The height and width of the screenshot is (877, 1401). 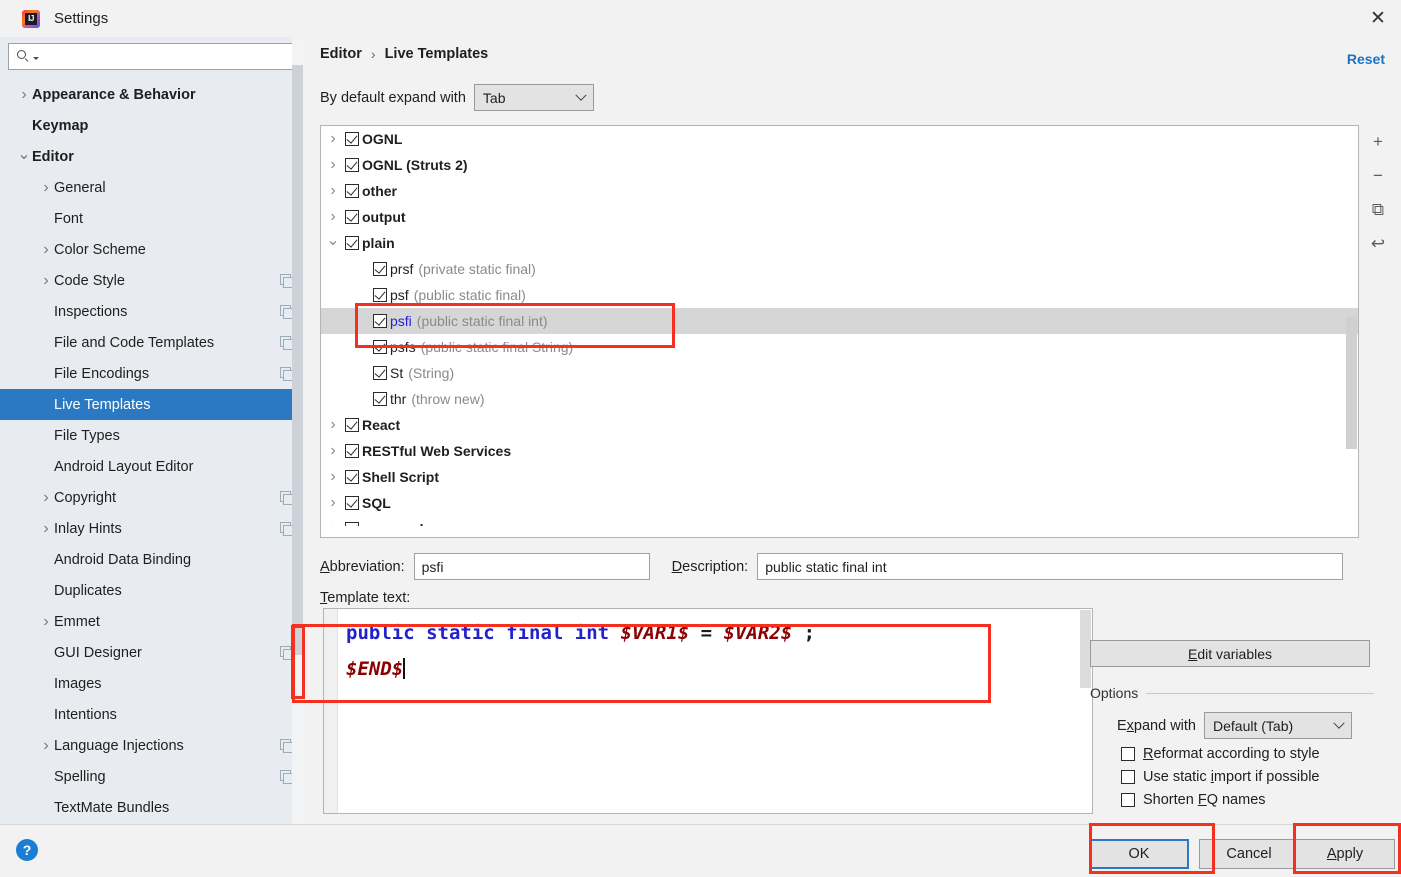 I want to click on restore-defaults-button: ↩, so click(x=1378, y=244).